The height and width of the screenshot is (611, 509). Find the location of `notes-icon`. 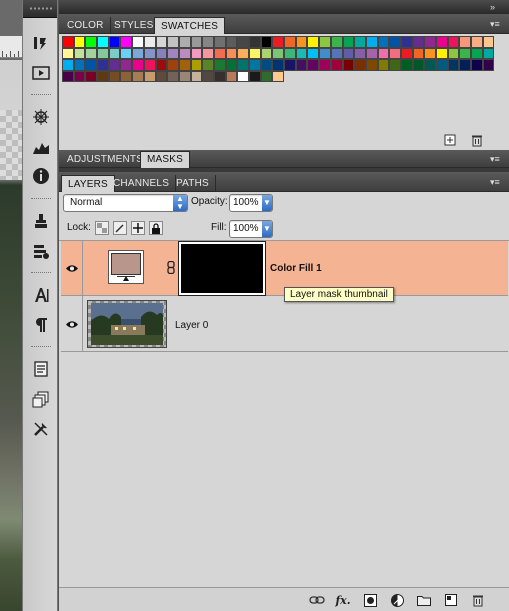

notes-icon is located at coordinates (41, 369).